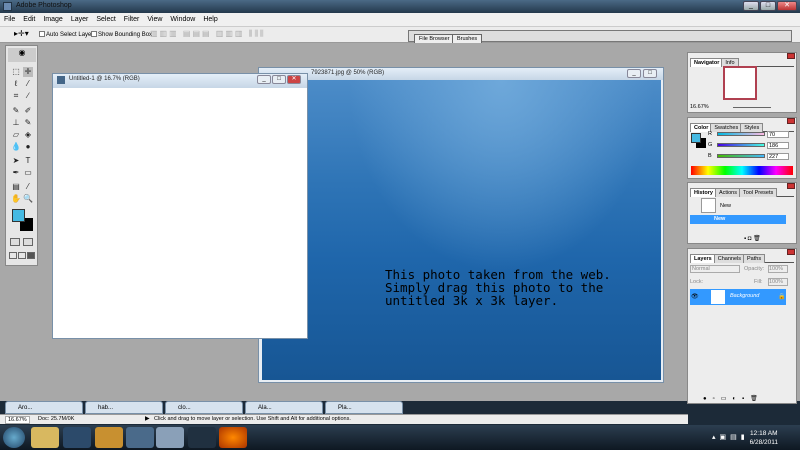 The width and height of the screenshot is (800, 450). What do you see at coordinates (751, 6) in the screenshot?
I see `minimize-button: _` at bounding box center [751, 6].